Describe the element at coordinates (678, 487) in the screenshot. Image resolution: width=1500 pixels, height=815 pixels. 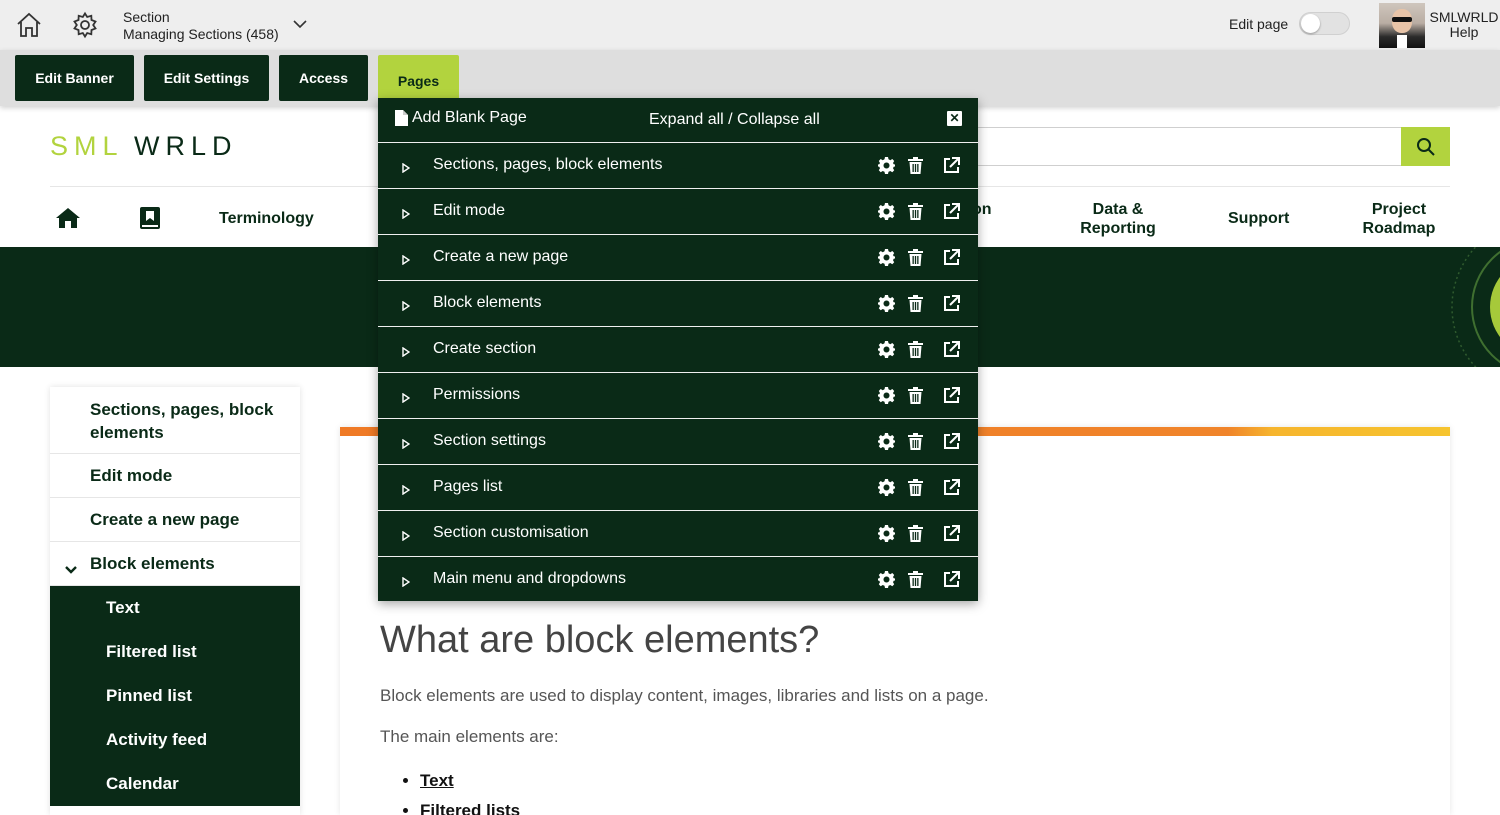
I see `pages-panel-row: Pages list` at that location.